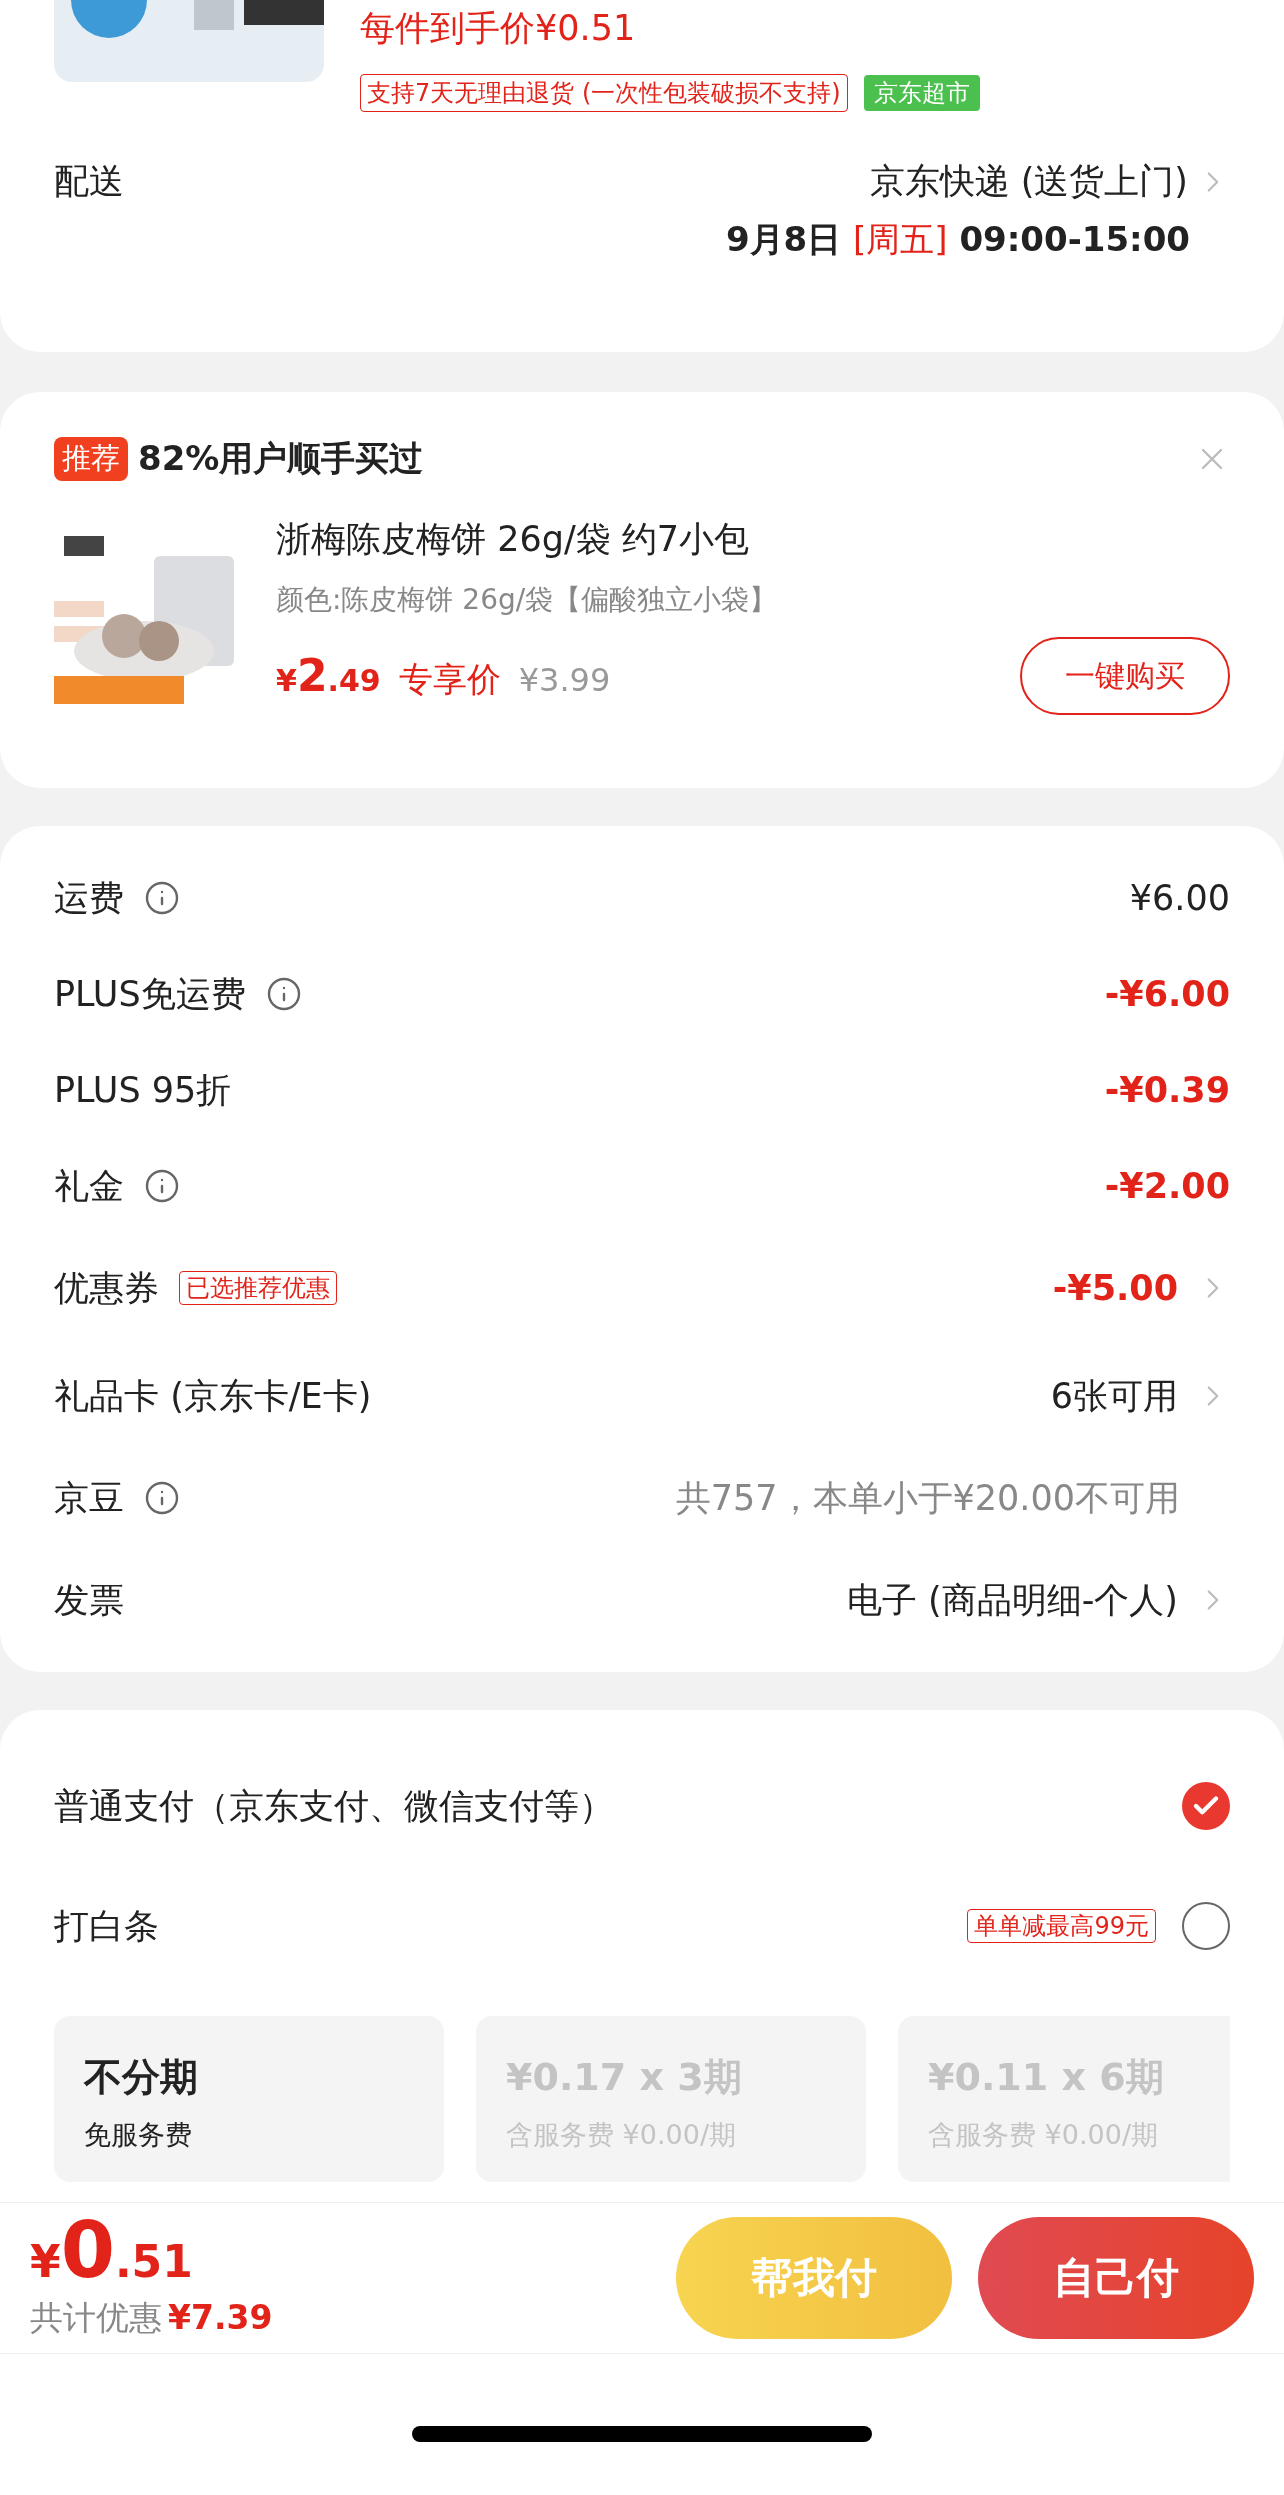 Image resolution: width=1284 pixels, height=2495 pixels. What do you see at coordinates (921, 93) in the screenshot?
I see `store-tag: 京东超市` at bounding box center [921, 93].